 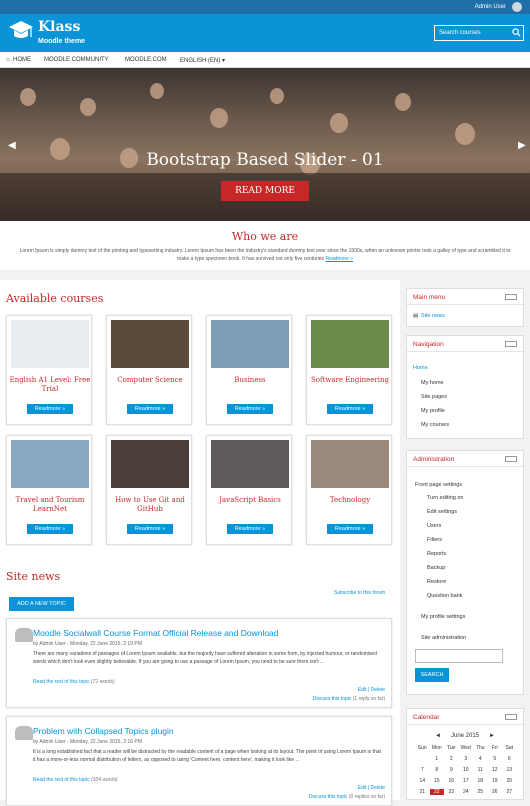 I want to click on nav-item-site-pages: Site pages, so click(x=434, y=397).